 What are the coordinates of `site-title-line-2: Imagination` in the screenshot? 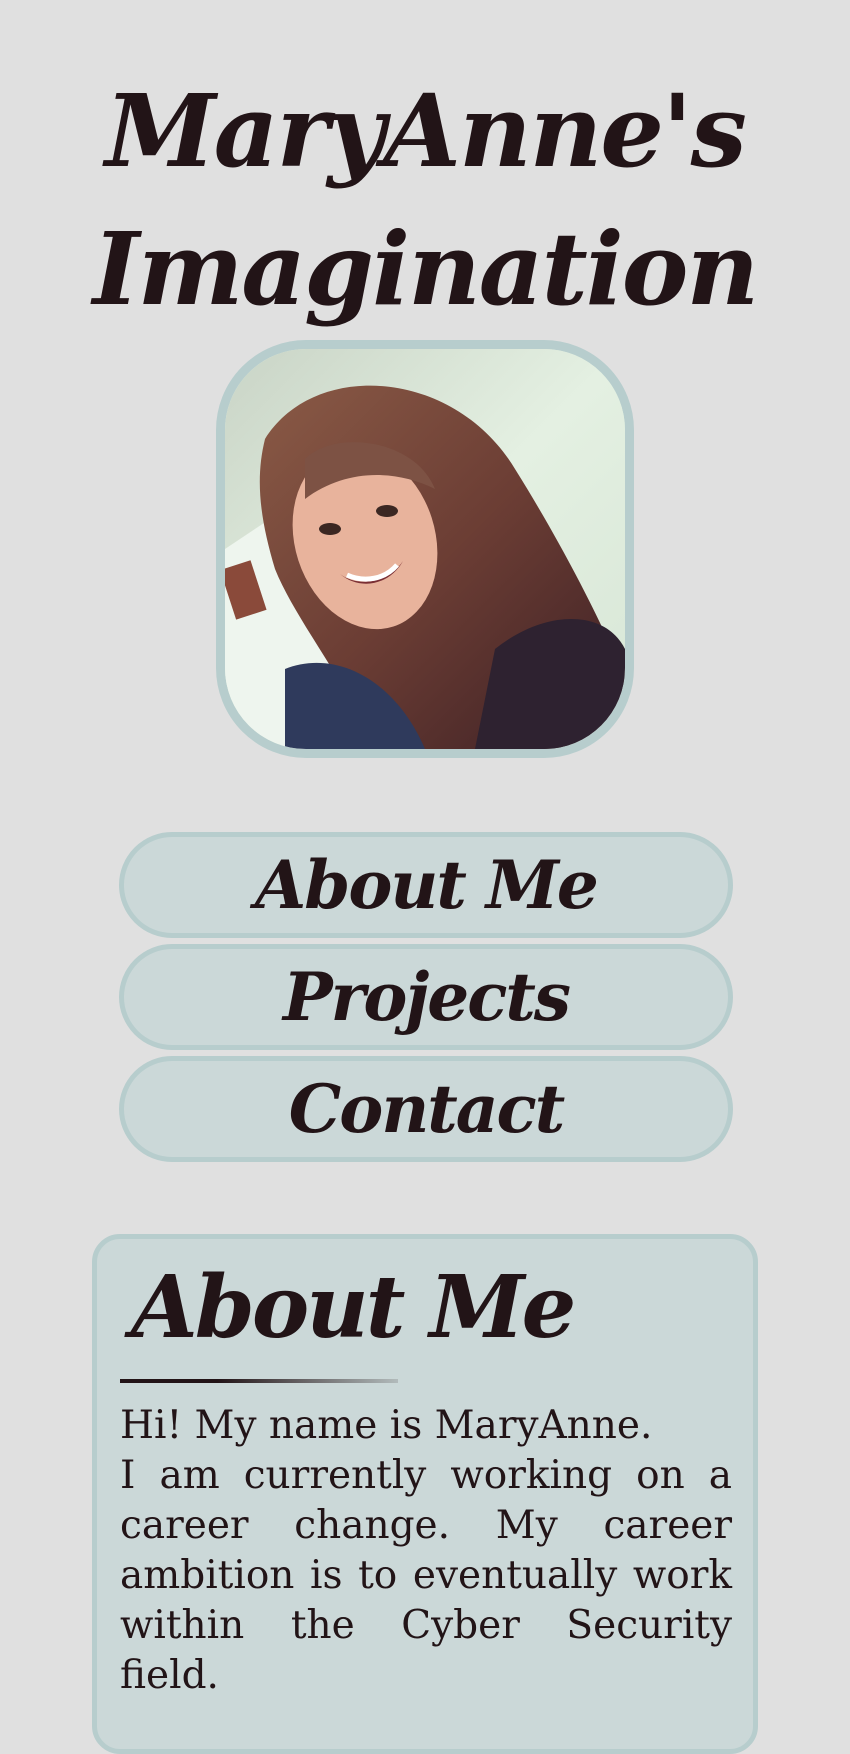 It's located at (425, 269).